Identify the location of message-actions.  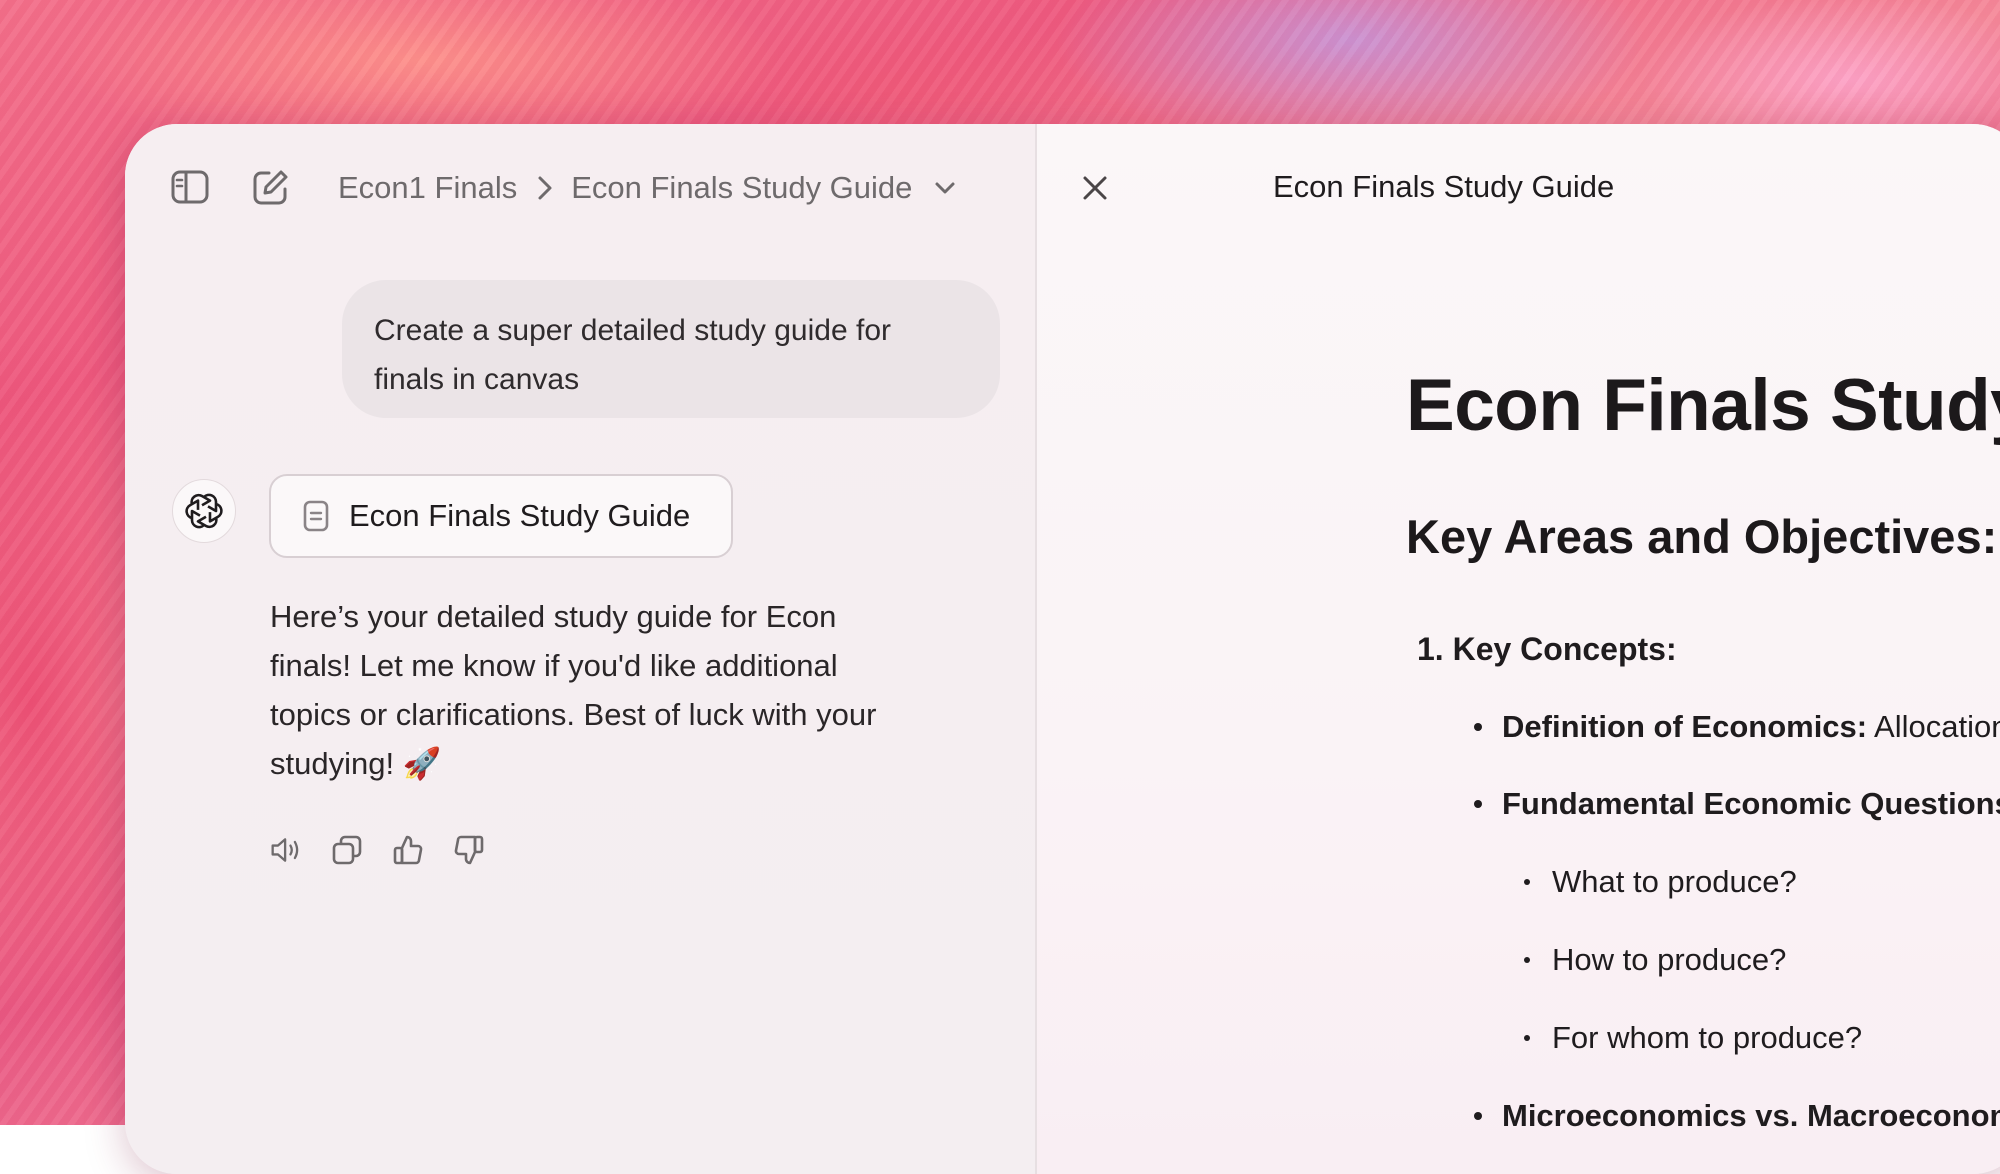
(377, 850).